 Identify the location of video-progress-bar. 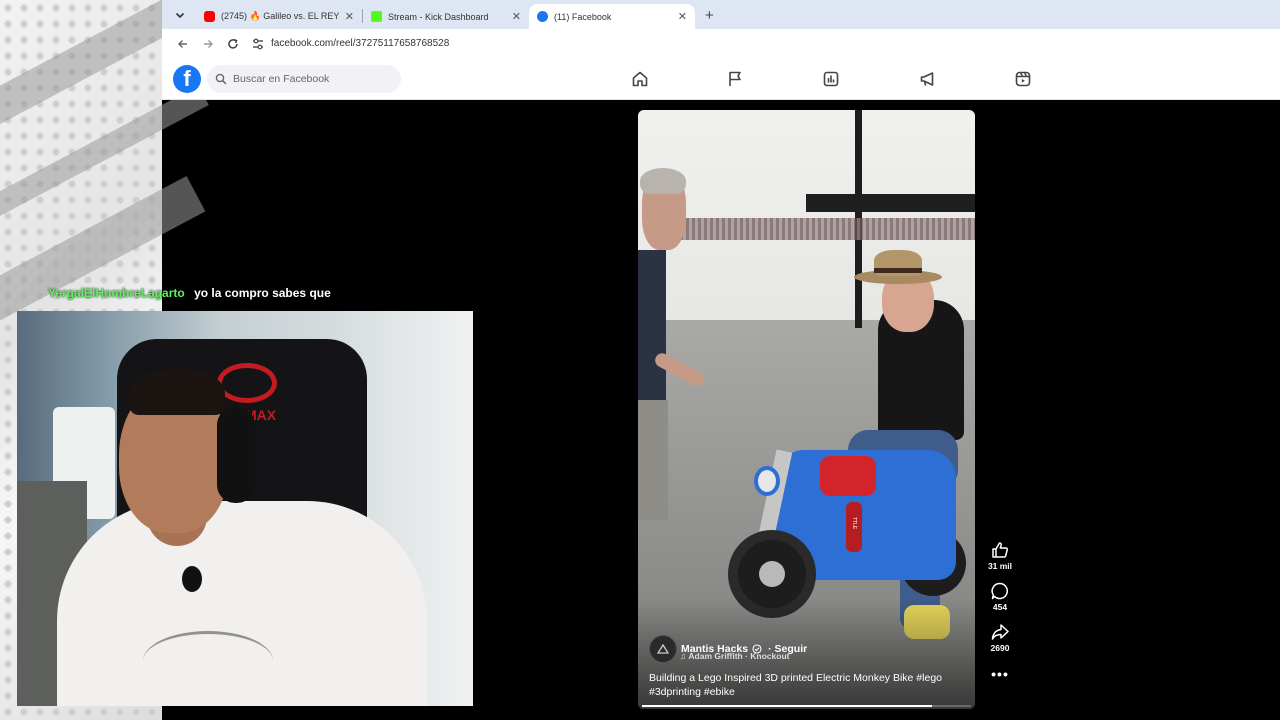
(806, 706).